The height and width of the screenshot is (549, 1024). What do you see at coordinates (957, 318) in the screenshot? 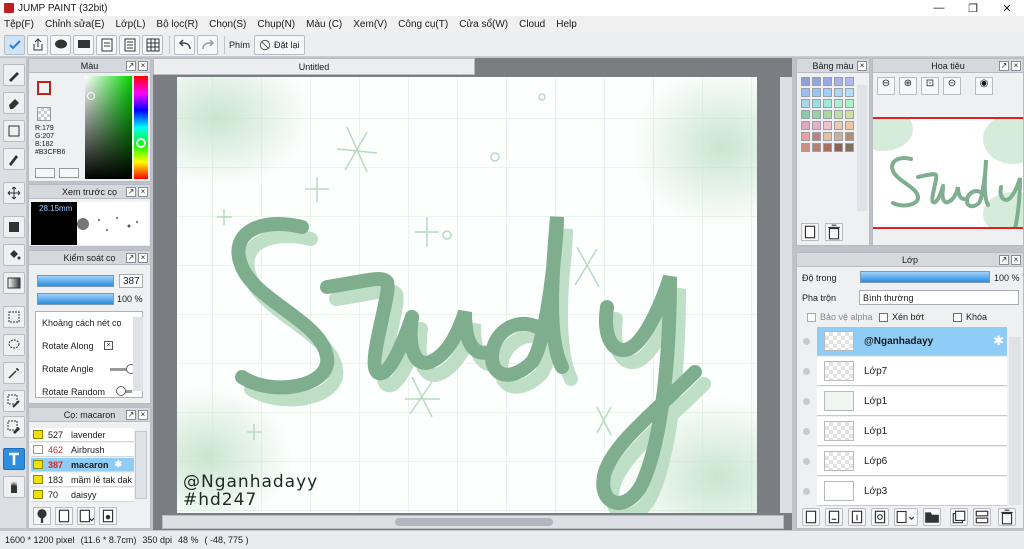
I see `lock-checkbox` at bounding box center [957, 318].